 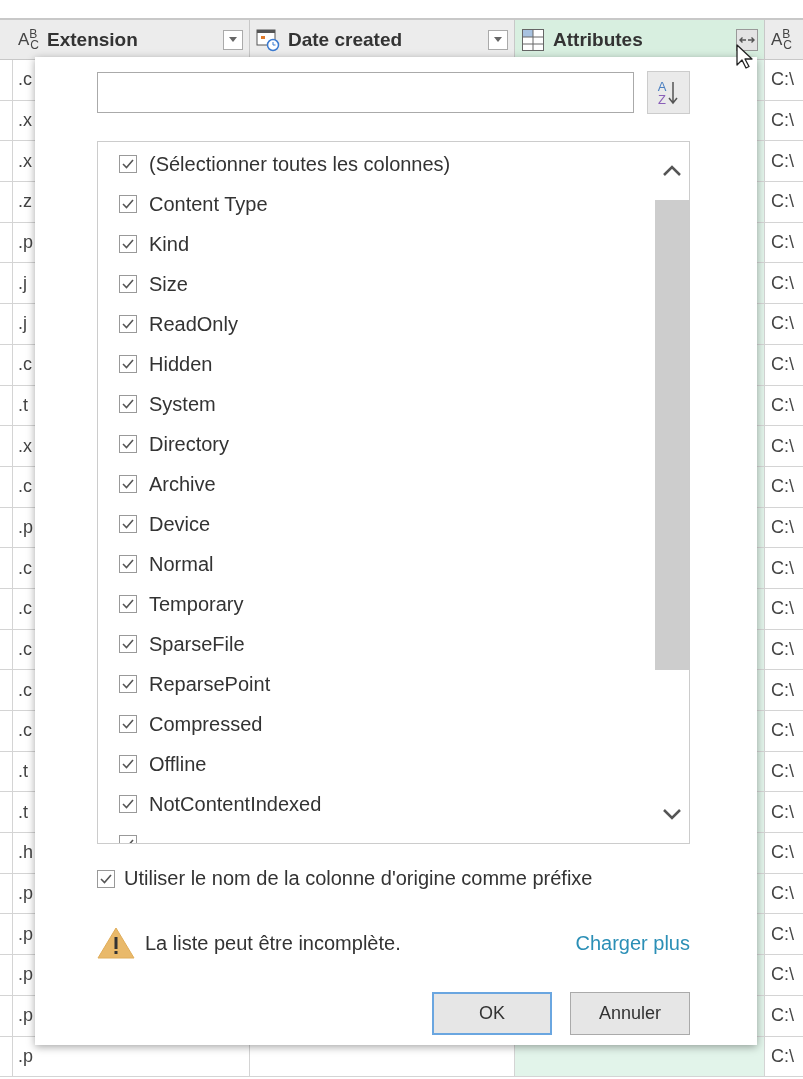 What do you see at coordinates (632, 943) in the screenshot?
I see `load-more-link: Charger plus` at bounding box center [632, 943].